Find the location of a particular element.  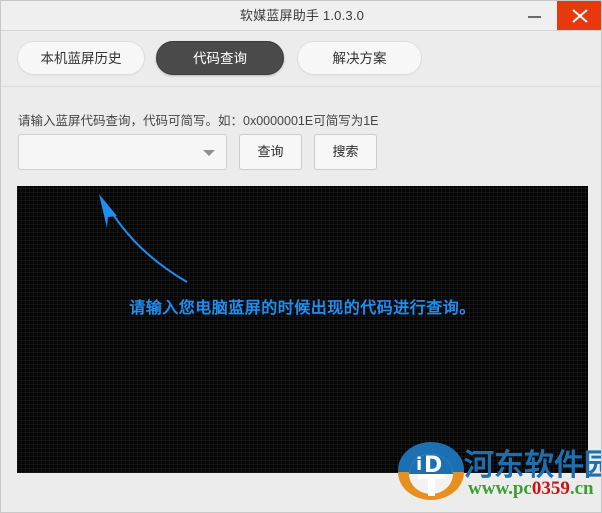

query-button: 查询 is located at coordinates (270, 152).